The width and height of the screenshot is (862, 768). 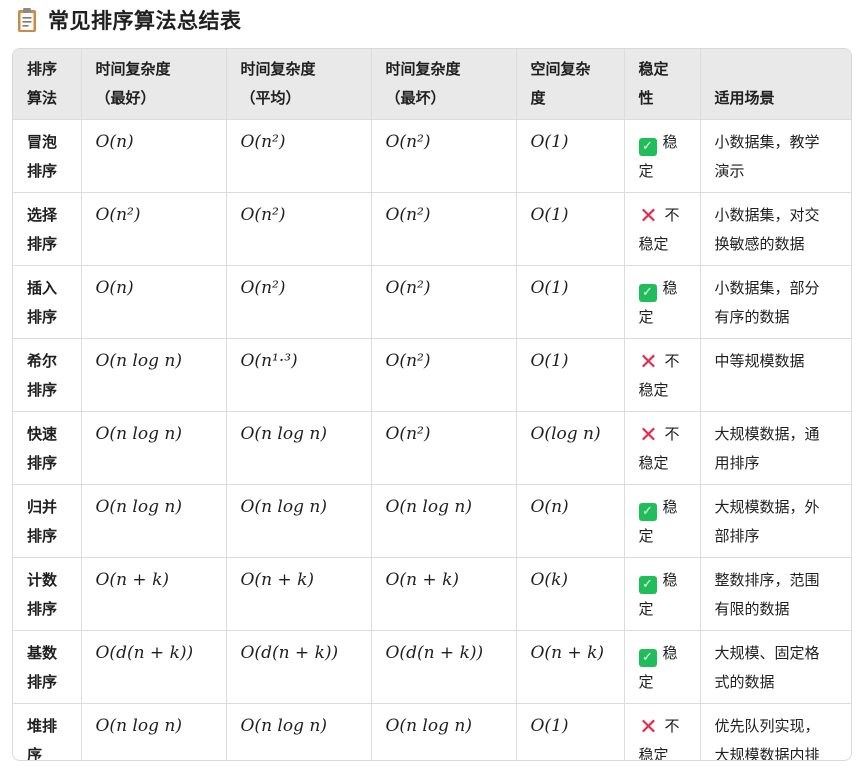 What do you see at coordinates (570, 667) in the screenshot?
I see `space-cell: O(n + k)` at bounding box center [570, 667].